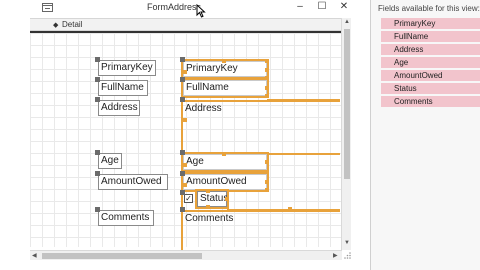  What do you see at coordinates (34, 255) in the screenshot?
I see `scroll-left-icon: ◀` at bounding box center [34, 255].